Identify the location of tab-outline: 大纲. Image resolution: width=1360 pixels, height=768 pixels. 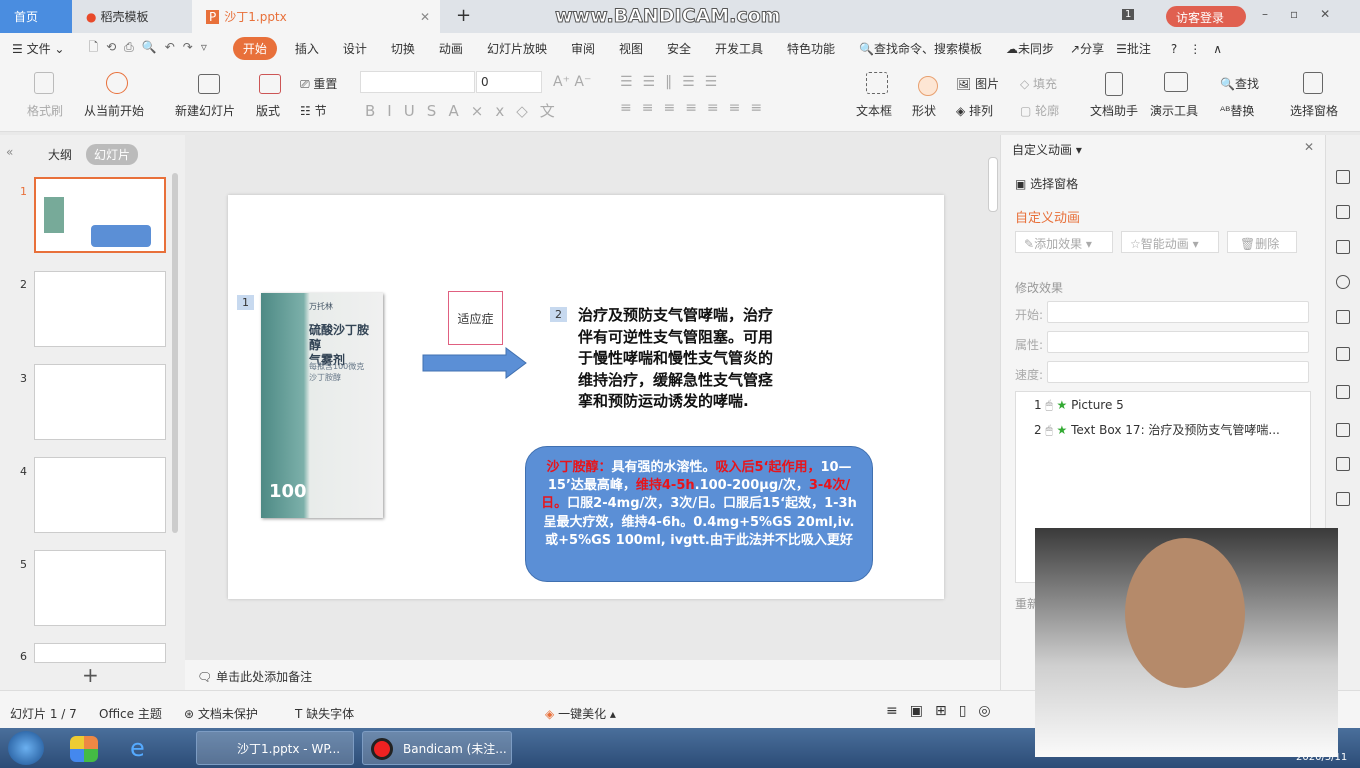
(60, 154).